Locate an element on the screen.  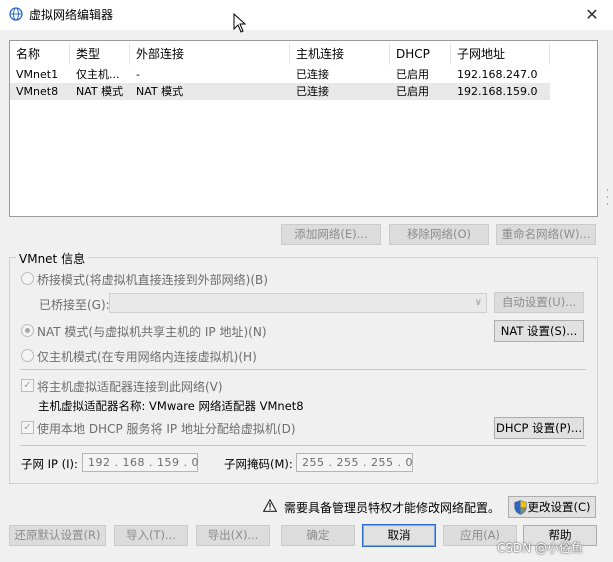
cell-subnet: 192.168.159.0 is located at coordinates (497, 91).